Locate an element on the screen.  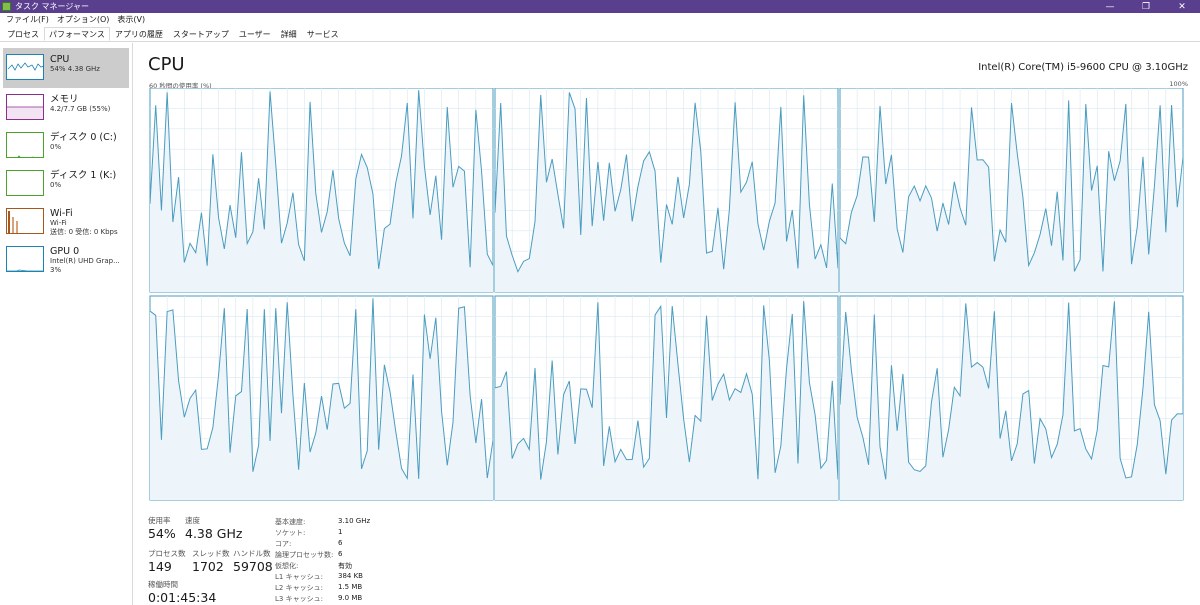
threads-value: 1702 is located at coordinates (208, 566).